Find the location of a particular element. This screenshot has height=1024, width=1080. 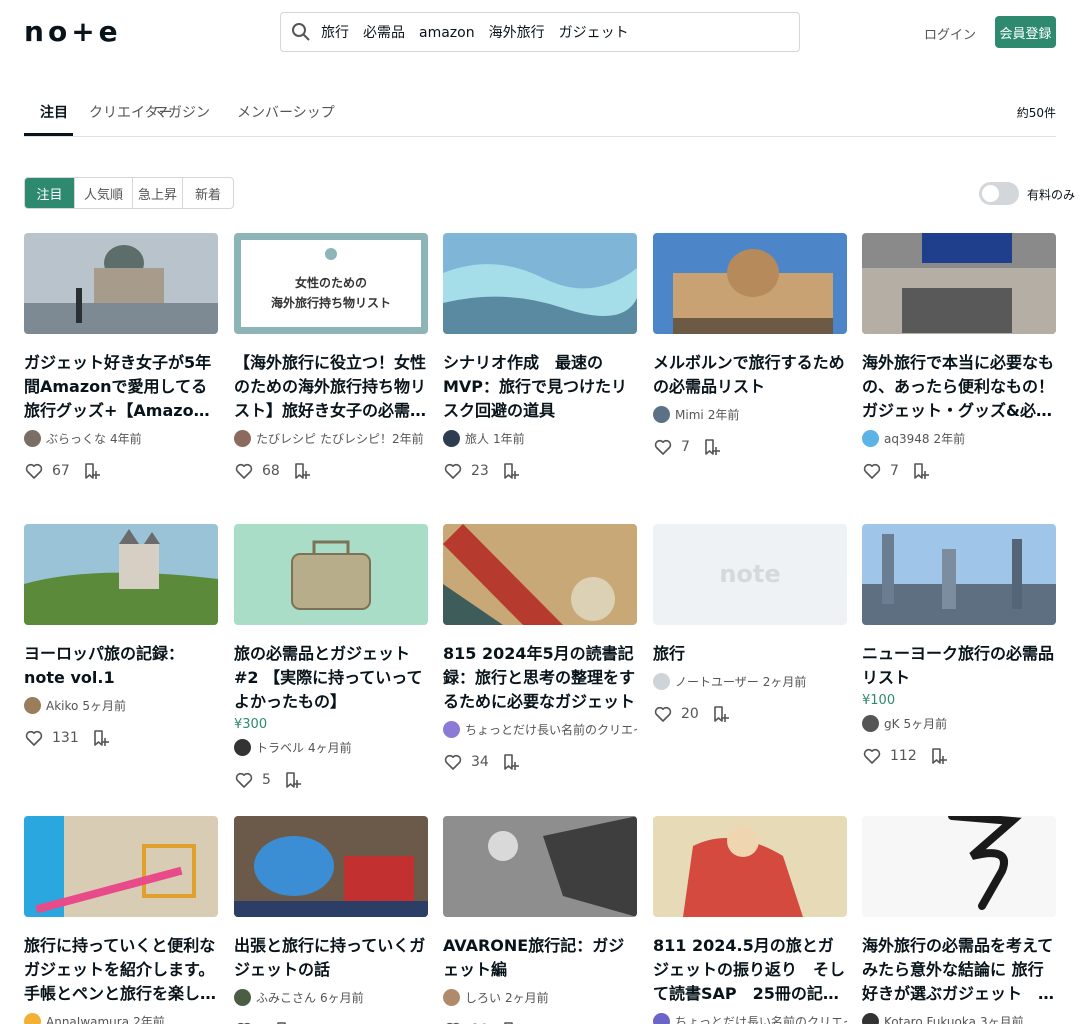

article-author: Akiko 5ヶ月前 is located at coordinates (121, 705).